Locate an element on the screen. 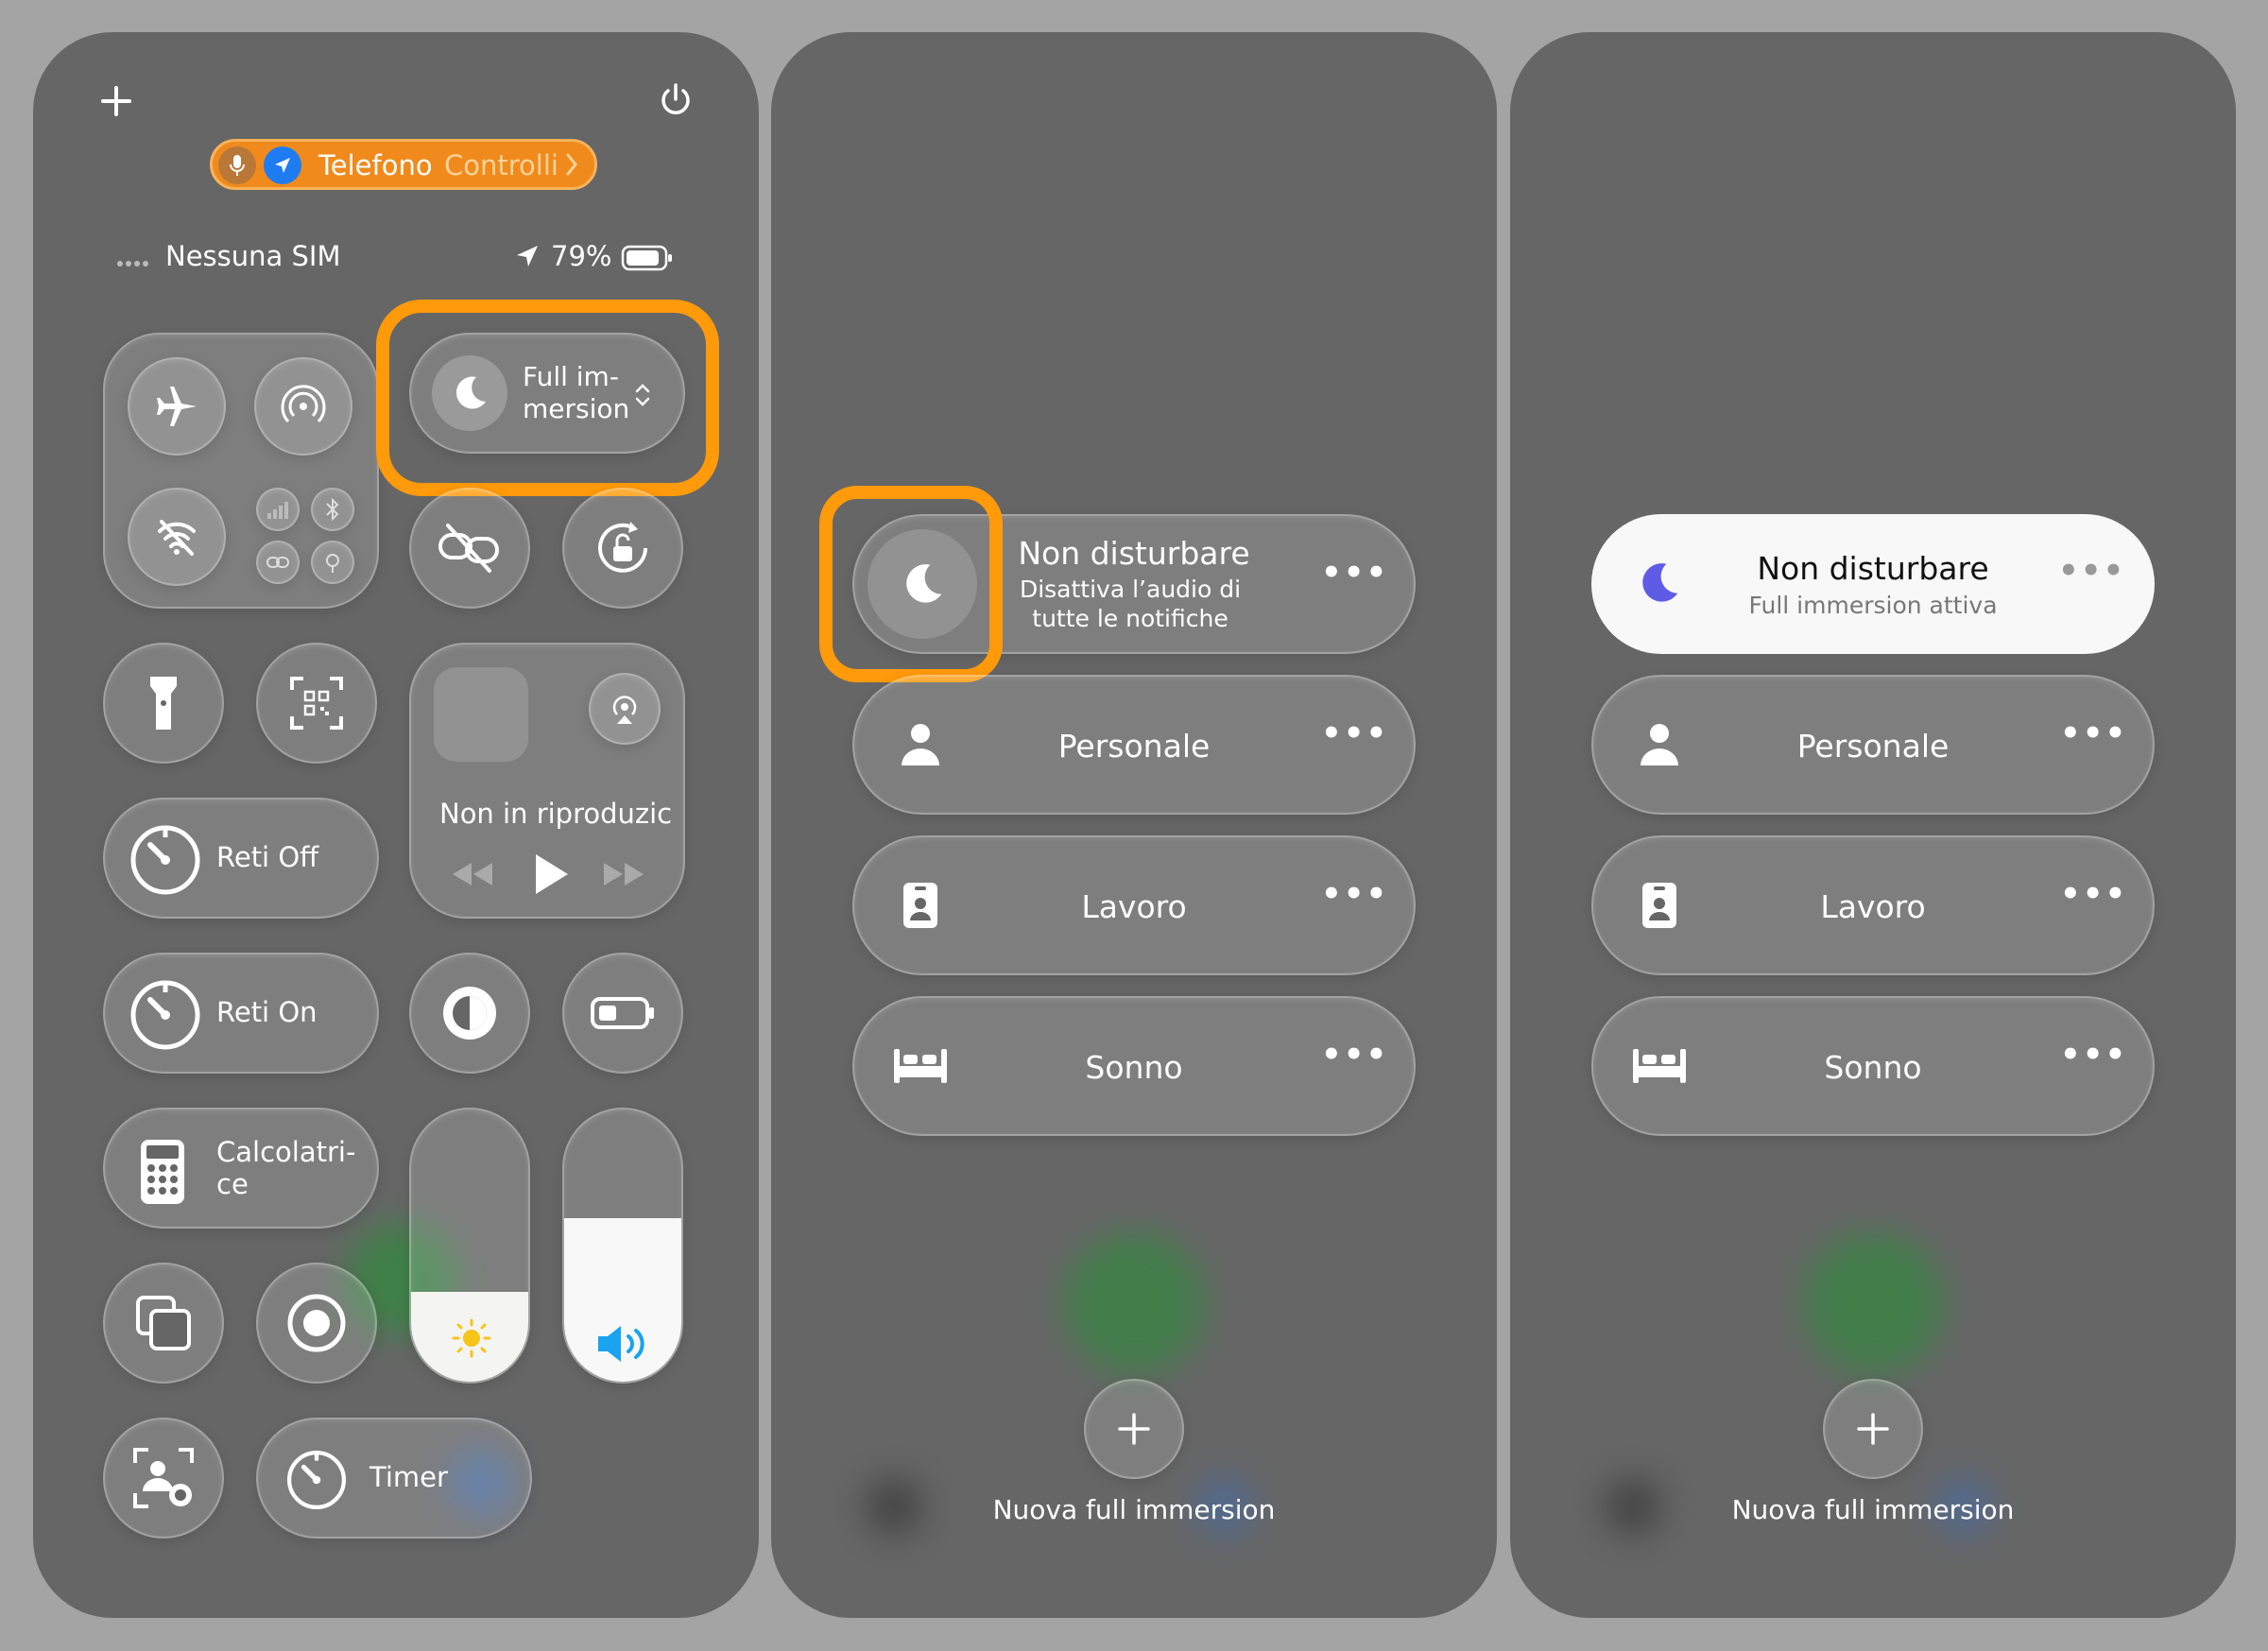 The image size is (2268, 1651). rewind-icon is located at coordinates (471, 874).